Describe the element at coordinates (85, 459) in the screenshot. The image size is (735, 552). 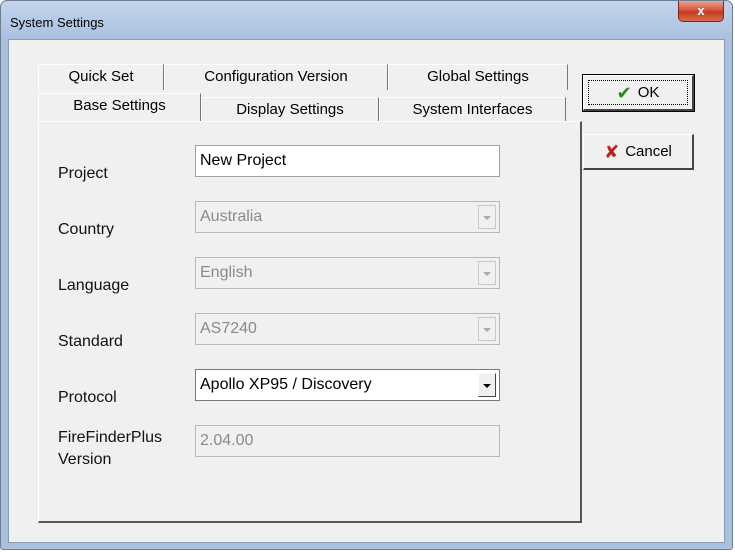
I see `version-label-line2: Version` at that location.